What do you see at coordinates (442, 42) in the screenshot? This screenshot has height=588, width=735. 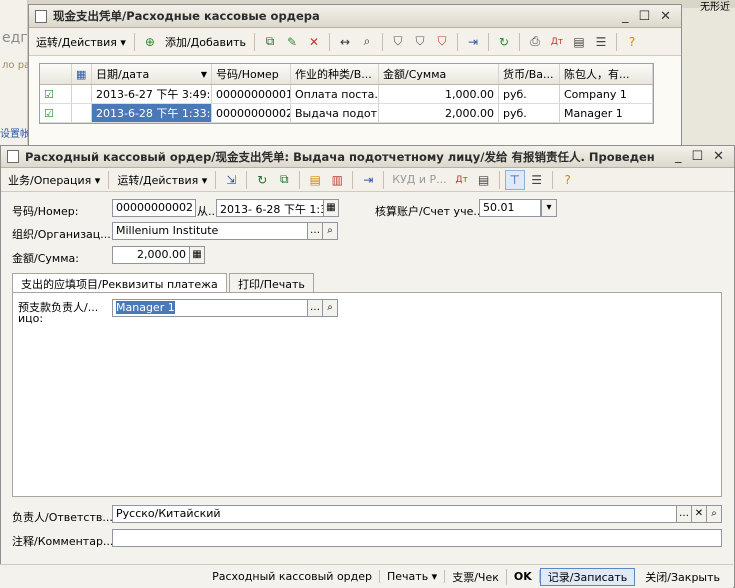 I see `filter-off-icon: ⛉` at bounding box center [442, 42].